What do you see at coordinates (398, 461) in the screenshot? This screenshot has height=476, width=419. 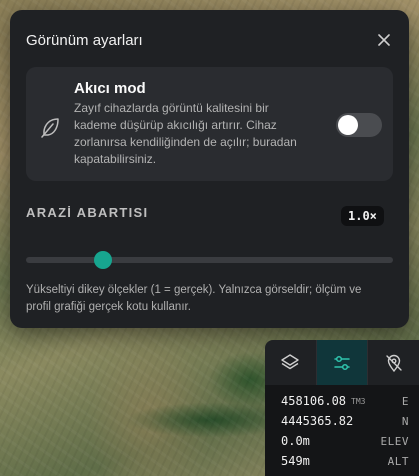 I see `altitude-key: ALT` at bounding box center [398, 461].